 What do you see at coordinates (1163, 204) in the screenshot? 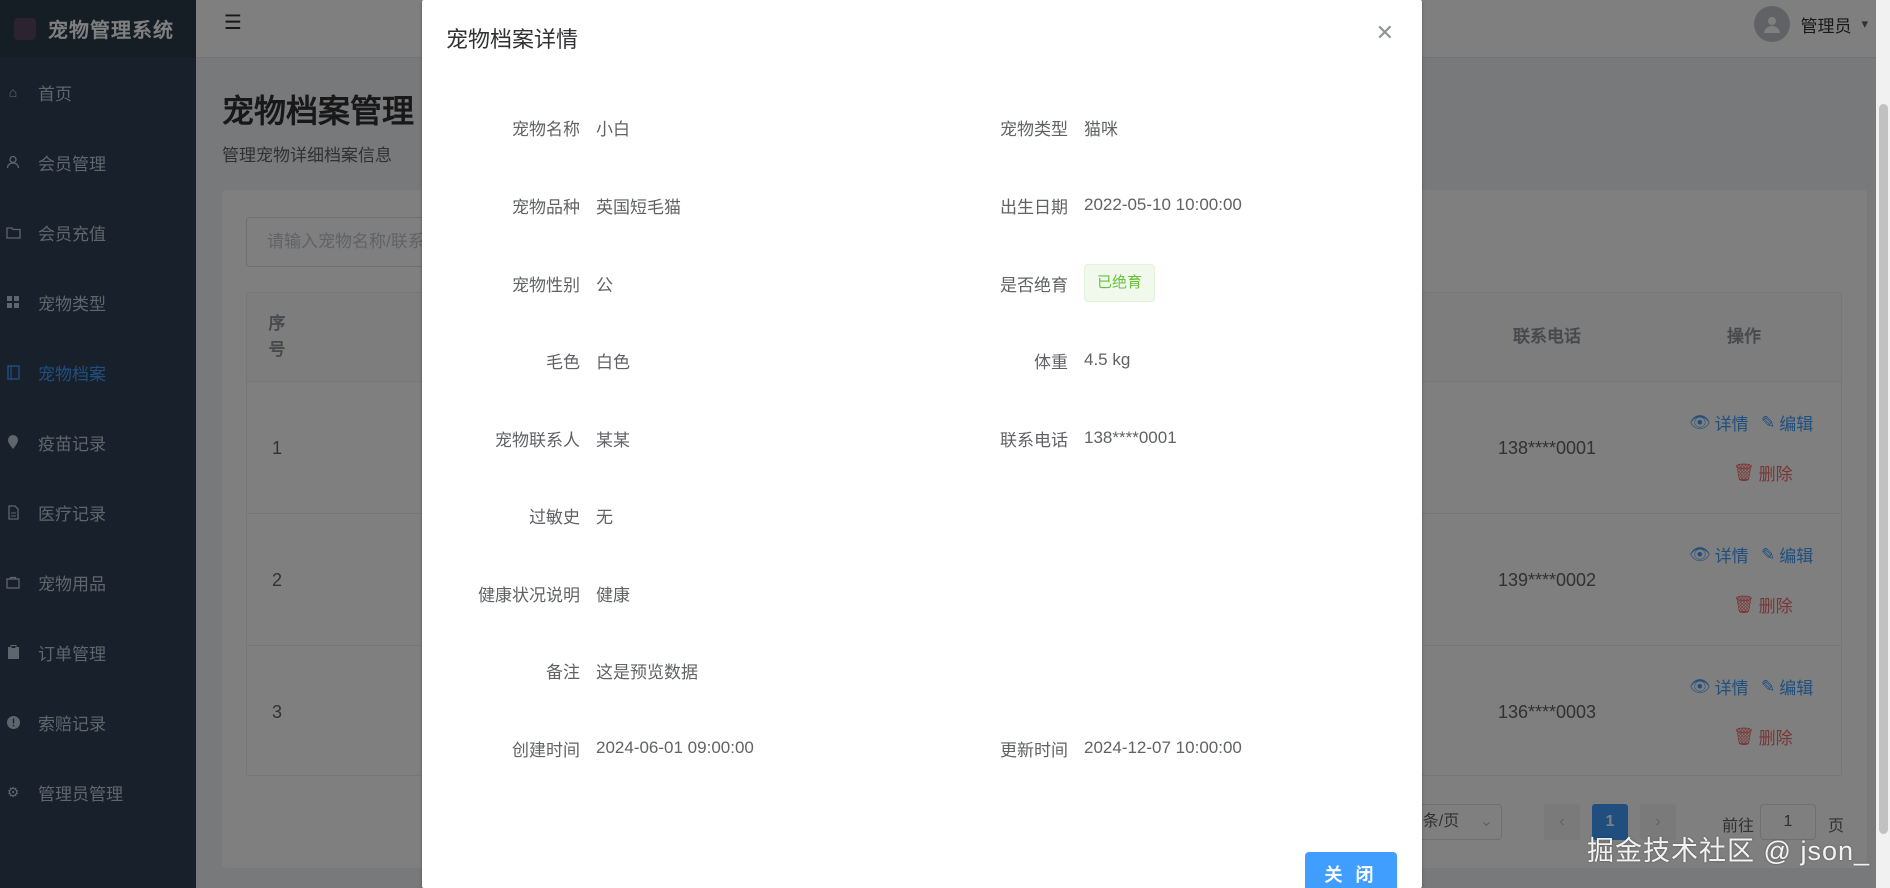
I see `field-value: 2022-05-10 10:00:00` at bounding box center [1163, 204].